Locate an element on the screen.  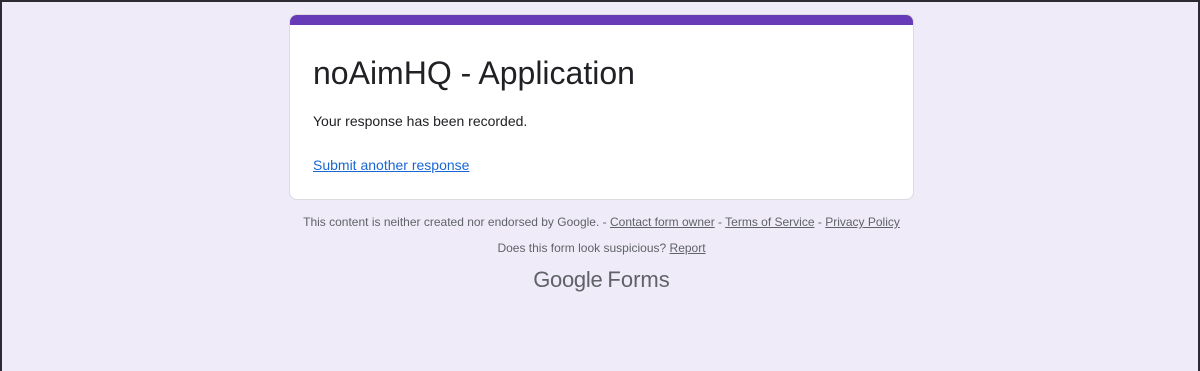
privacy-policy-link: Privacy Policy is located at coordinates (862, 222).